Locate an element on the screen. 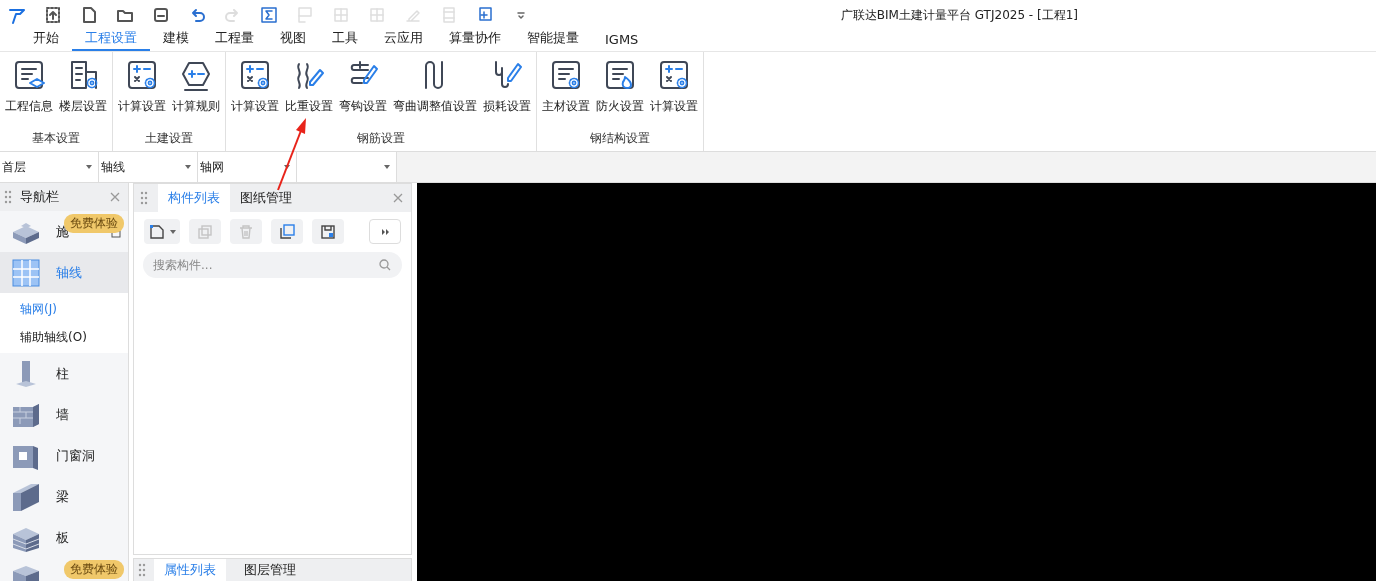  ribbon-button: 弯曲调整值设置 is located at coordinates (435, 93).